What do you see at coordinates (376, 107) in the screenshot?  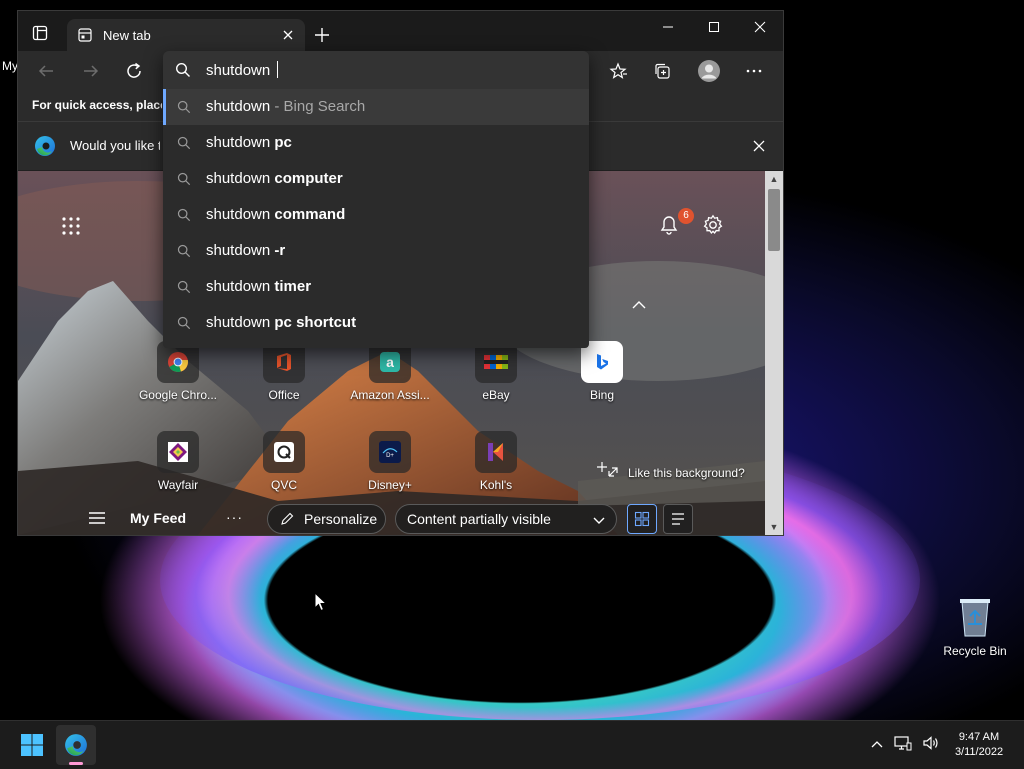 I see `search-suggestion-item: shutdown - Bing Search` at bounding box center [376, 107].